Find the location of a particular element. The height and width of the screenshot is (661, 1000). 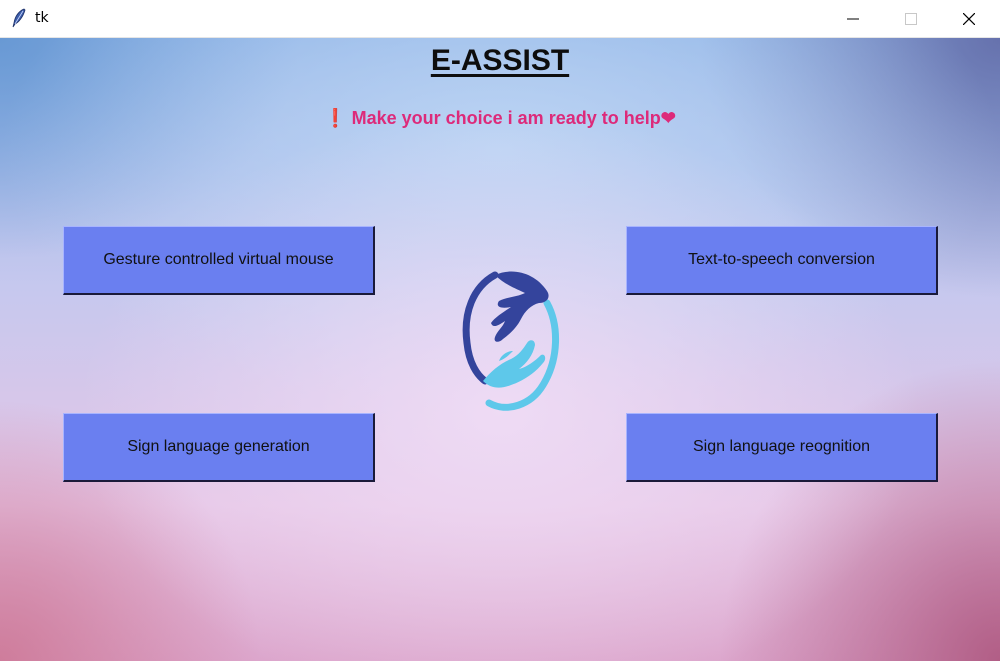

maximize-icon is located at coordinates (911, 18).